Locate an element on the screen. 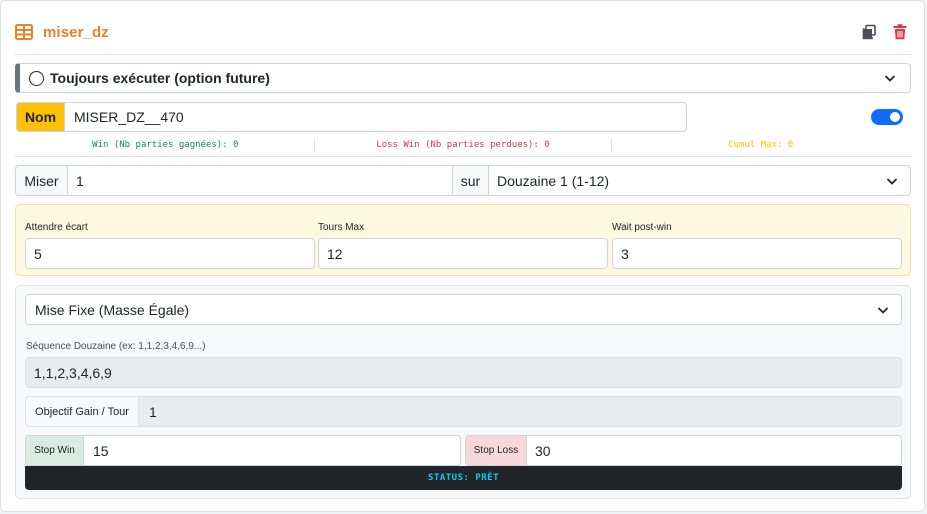  target-select: Douzaine 1 (1-12) is located at coordinates (697, 180).